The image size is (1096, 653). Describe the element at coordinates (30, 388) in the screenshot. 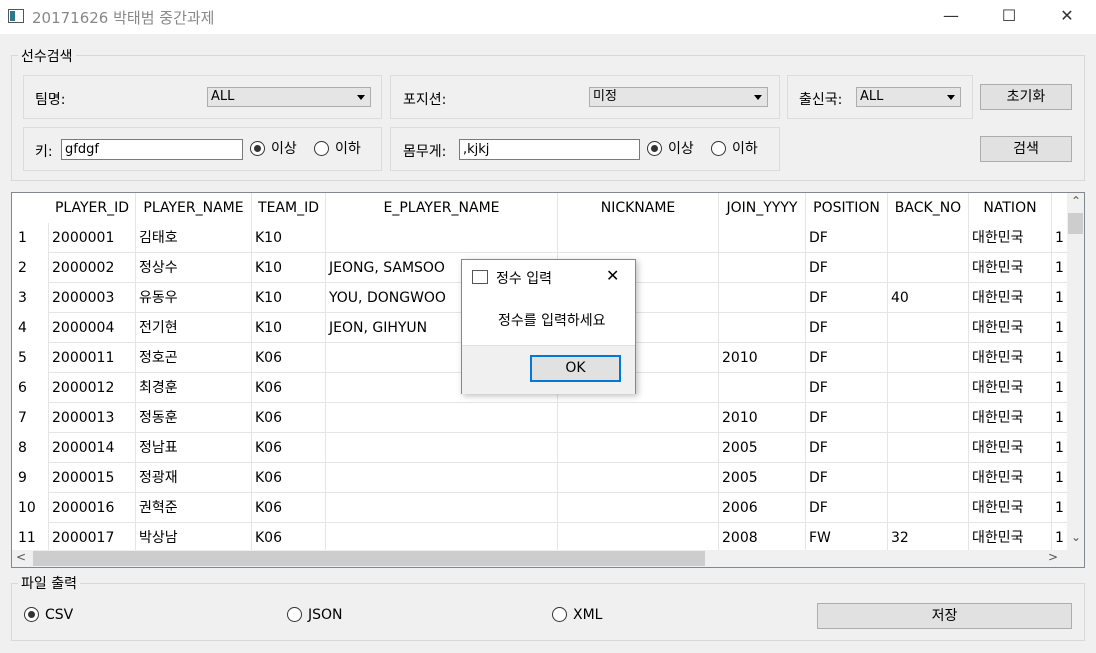

I see `row-header: 6` at that location.